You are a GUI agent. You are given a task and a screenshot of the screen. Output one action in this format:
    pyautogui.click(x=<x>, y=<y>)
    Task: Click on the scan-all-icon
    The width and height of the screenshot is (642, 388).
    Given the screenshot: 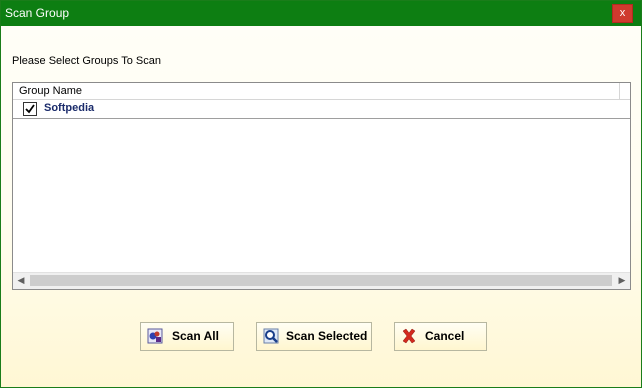 What is the action you would take?
    pyautogui.click(x=155, y=336)
    